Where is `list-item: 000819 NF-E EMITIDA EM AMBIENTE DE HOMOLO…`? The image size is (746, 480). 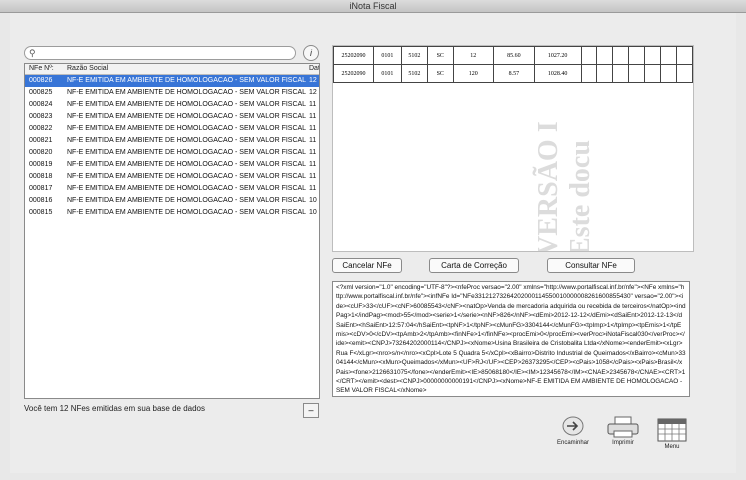 list-item: 000819 NF-E EMITIDA EM AMBIENTE DE HOMOLO… is located at coordinates (172, 165).